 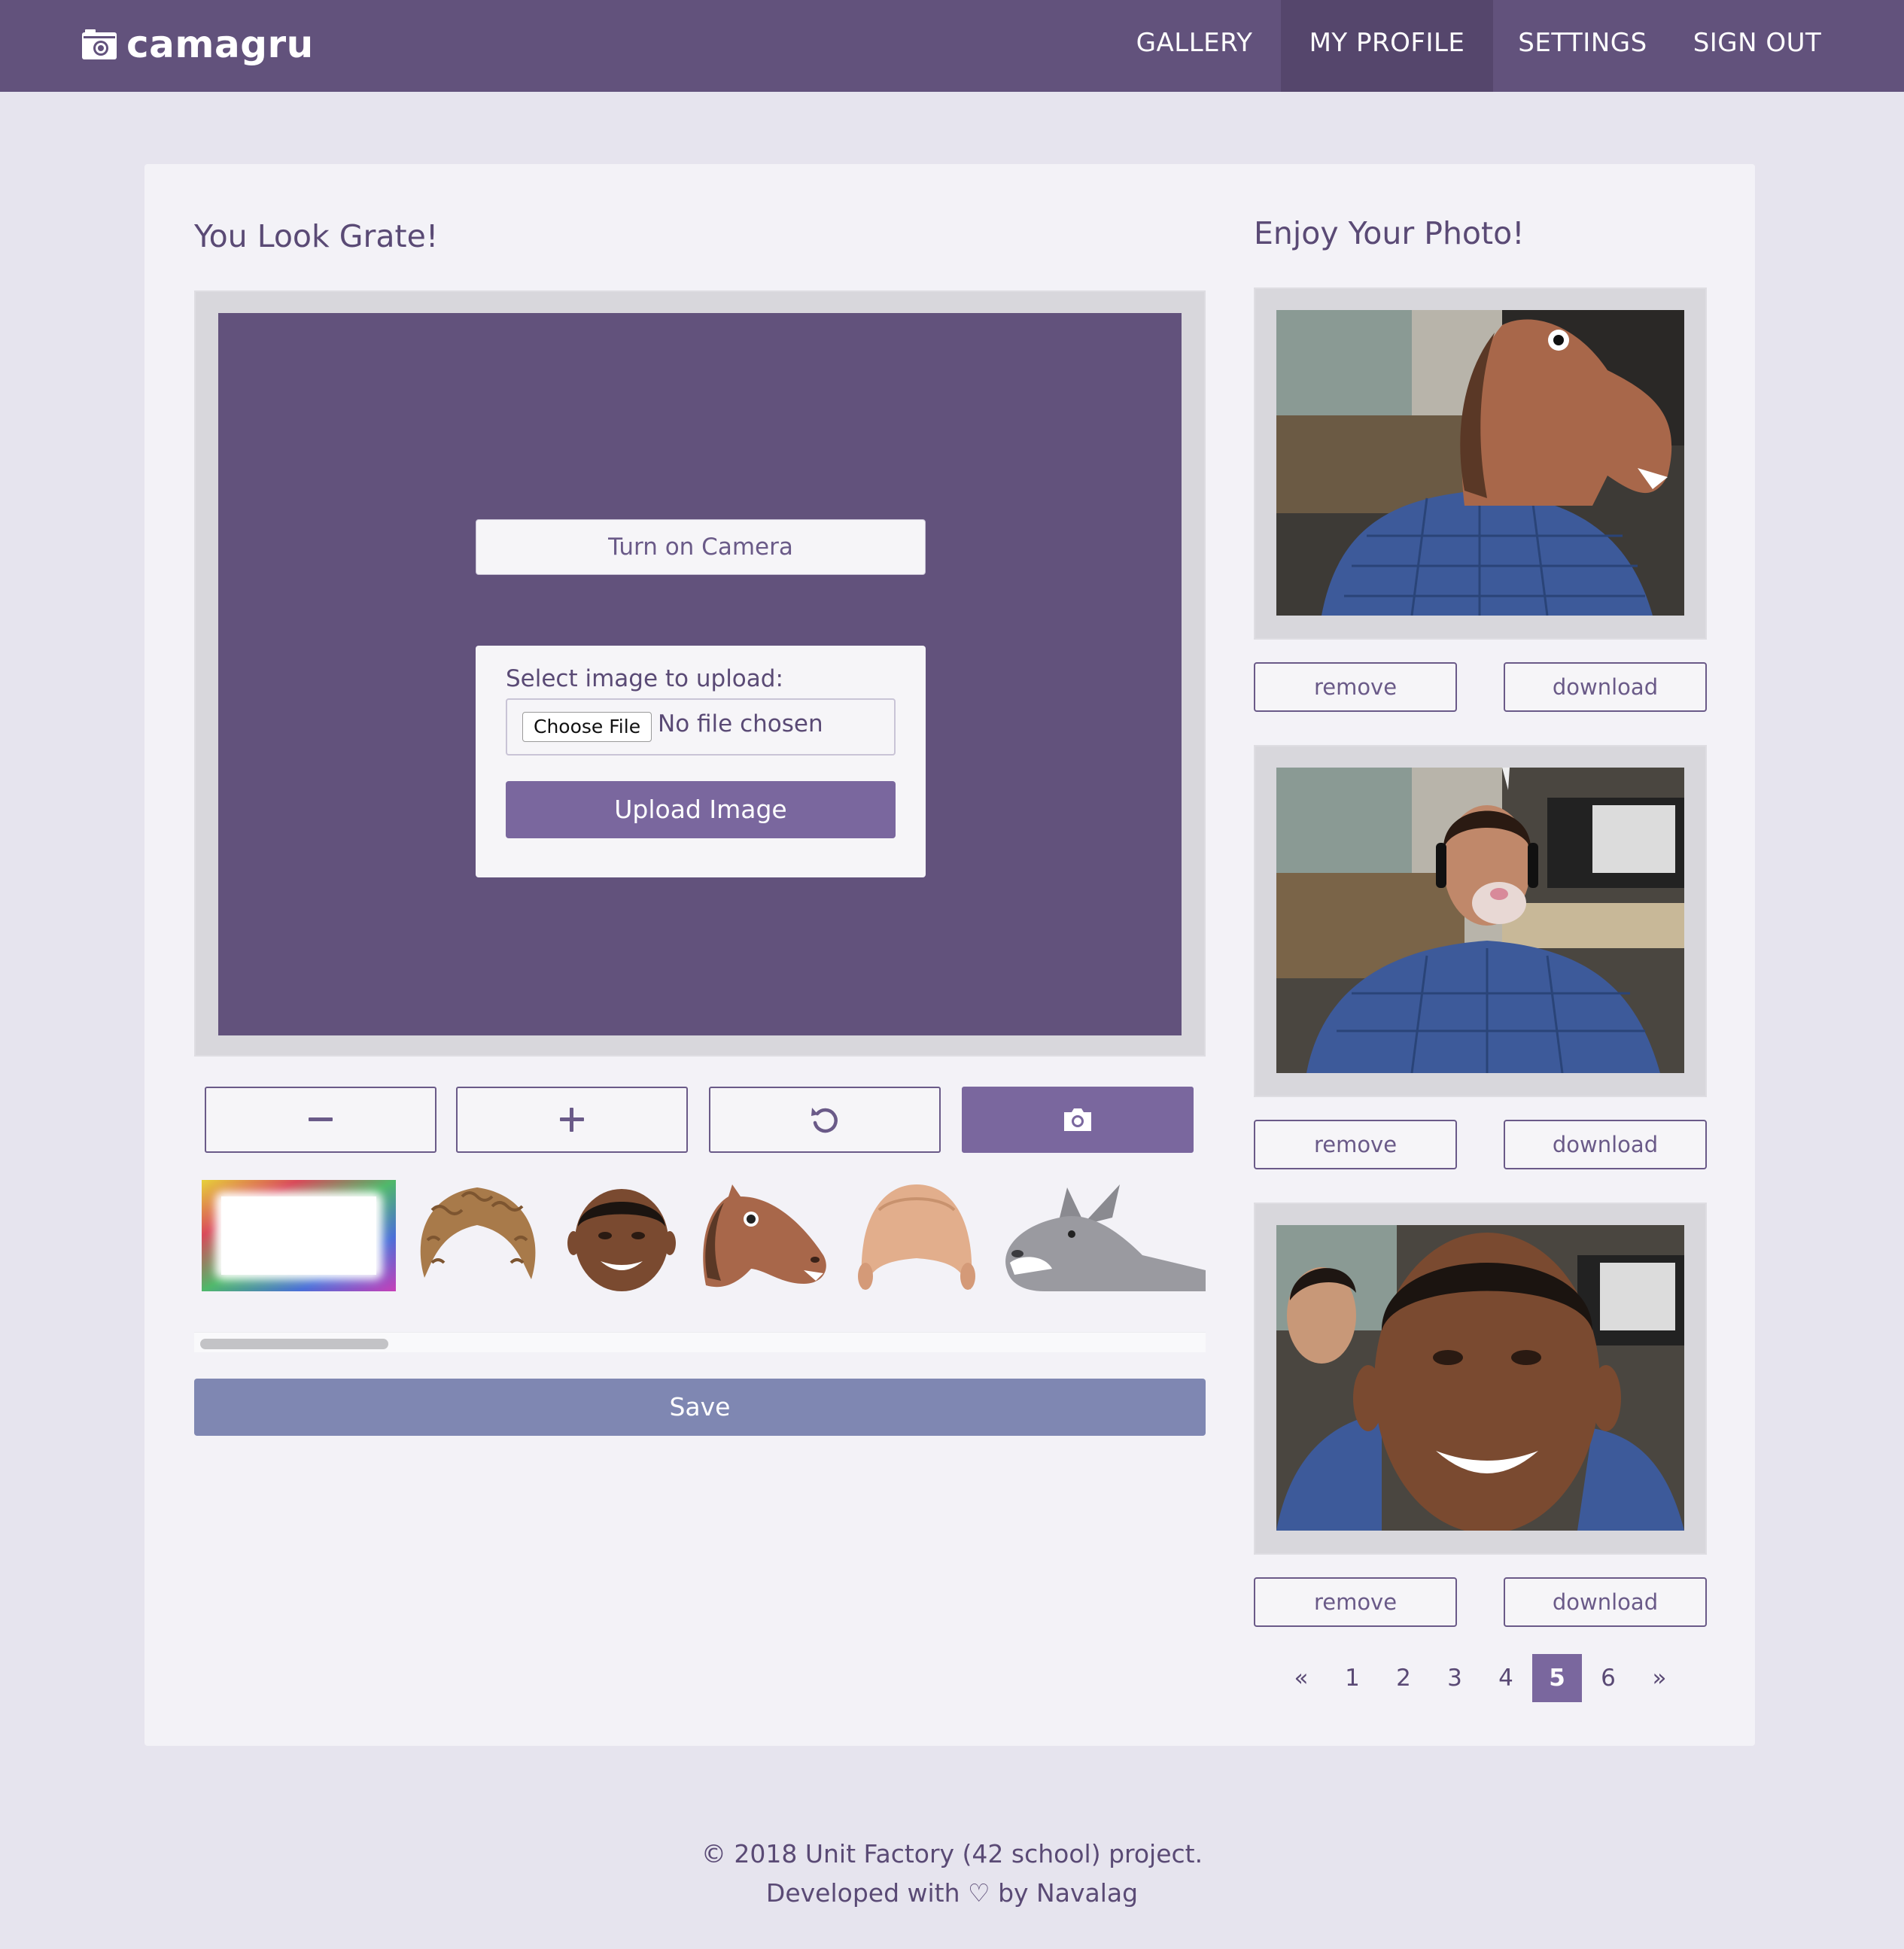 I want to click on curly-wig-sticker, so click(x=477, y=1235).